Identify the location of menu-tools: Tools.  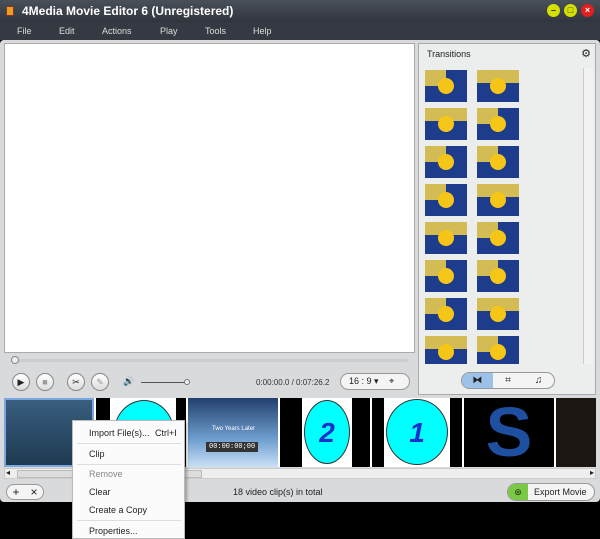
(215, 31).